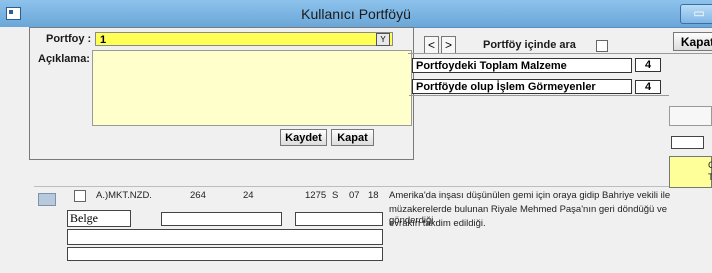 Image resolution: width=712 pixels, height=273 pixels. What do you see at coordinates (124, 195) in the screenshot?
I see `record-code: A.)MKT.NZD.` at bounding box center [124, 195].